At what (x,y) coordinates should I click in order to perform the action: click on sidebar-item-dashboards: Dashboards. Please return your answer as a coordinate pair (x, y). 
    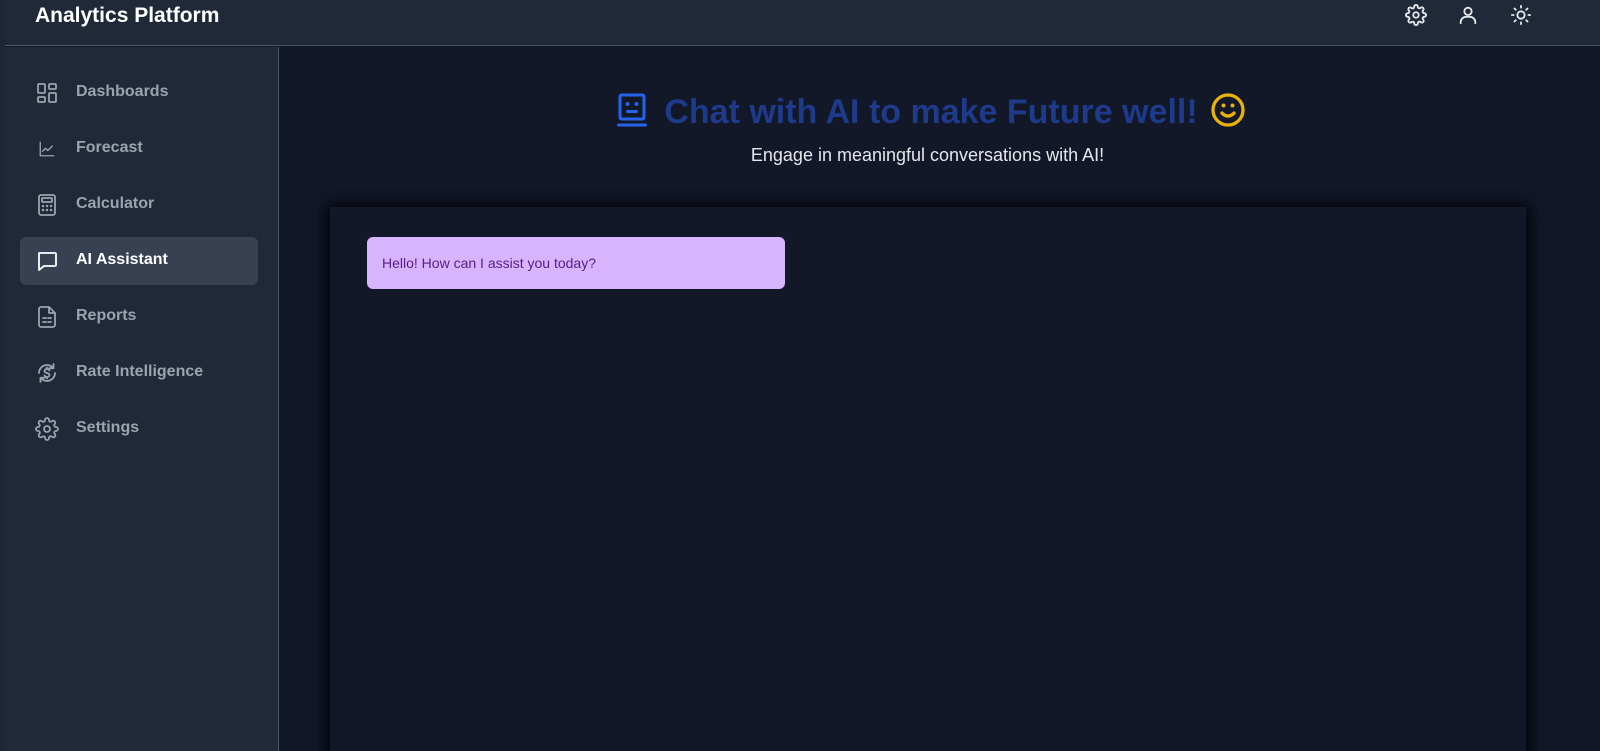
    Looking at the image, I should click on (139, 93).